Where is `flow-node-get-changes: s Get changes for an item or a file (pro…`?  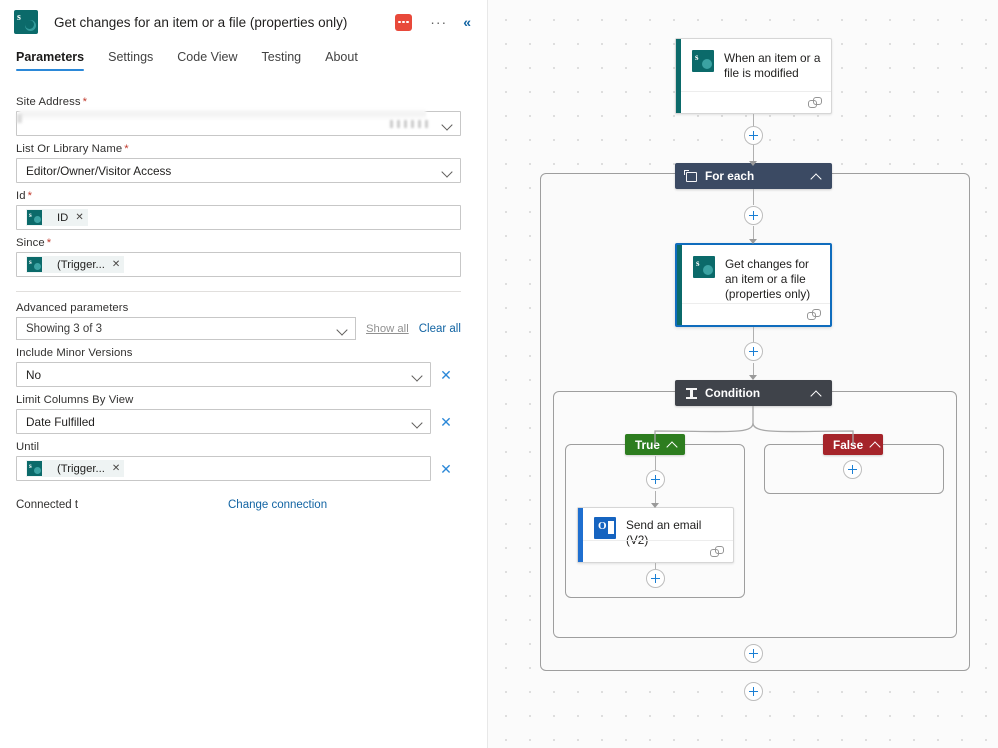 flow-node-get-changes: s Get changes for an item or a file (pro… is located at coordinates (753, 285).